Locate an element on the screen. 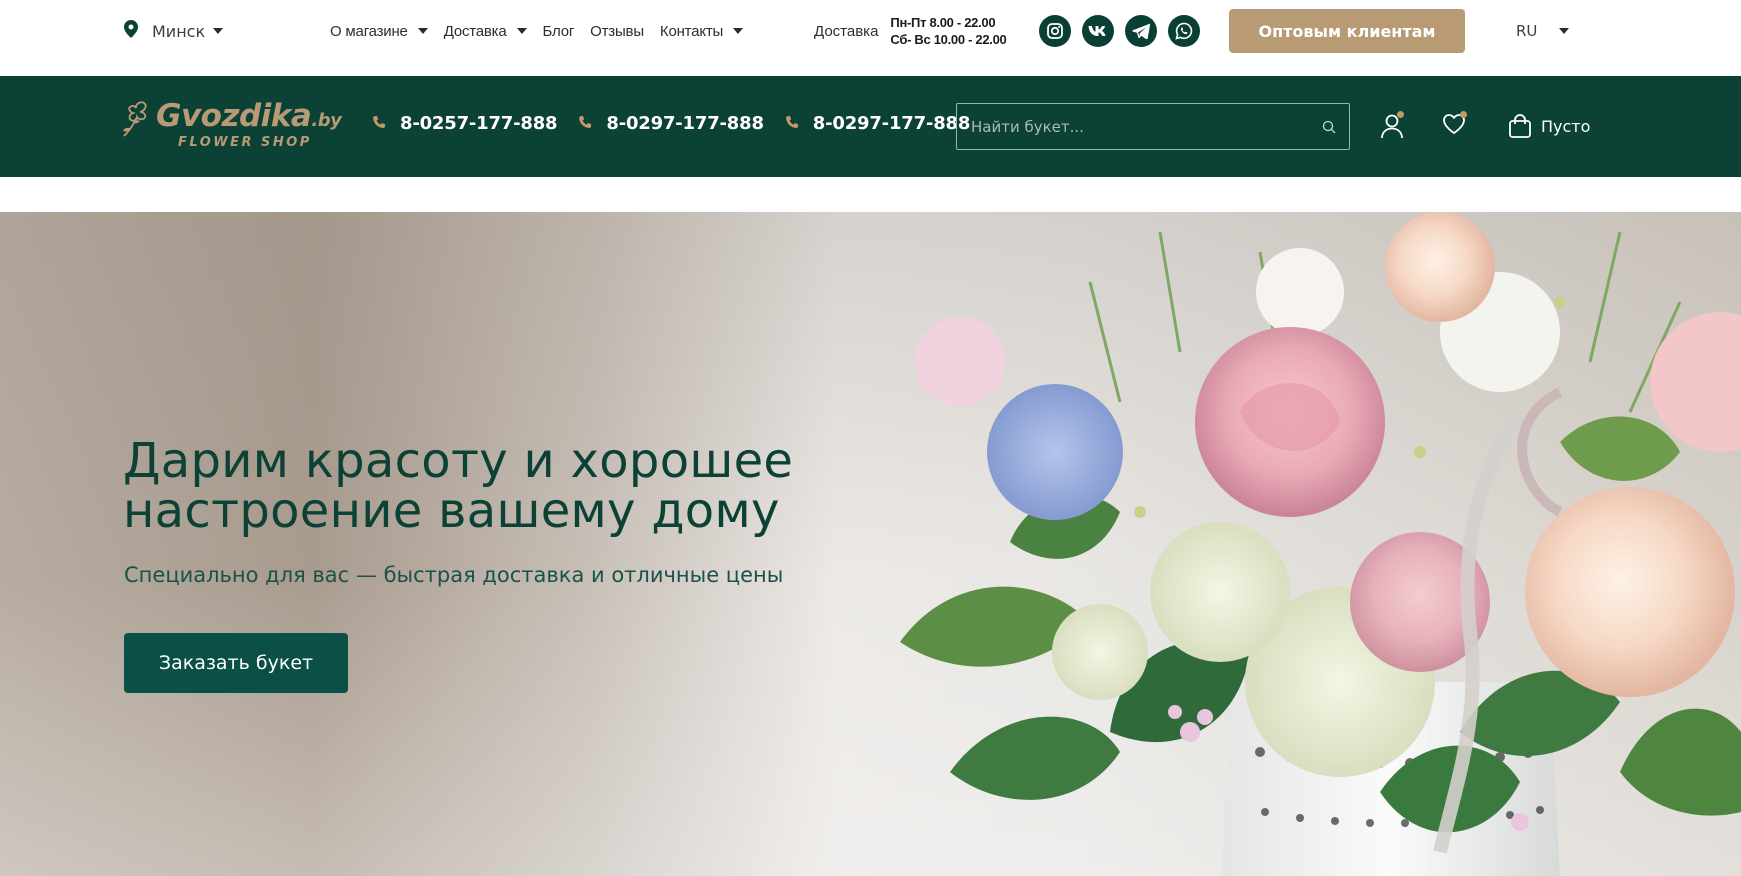  logo-tld: .by is located at coordinates (326, 120).